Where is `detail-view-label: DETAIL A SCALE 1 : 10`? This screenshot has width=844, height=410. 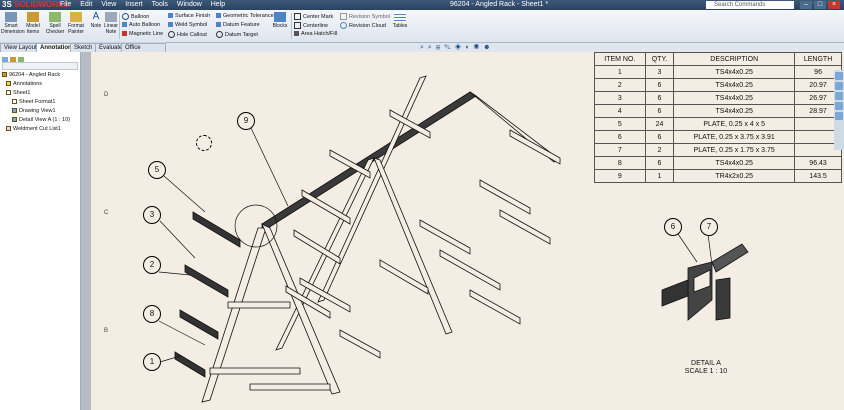 detail-view-label: DETAIL A SCALE 1 : 10 is located at coordinates (706, 368).